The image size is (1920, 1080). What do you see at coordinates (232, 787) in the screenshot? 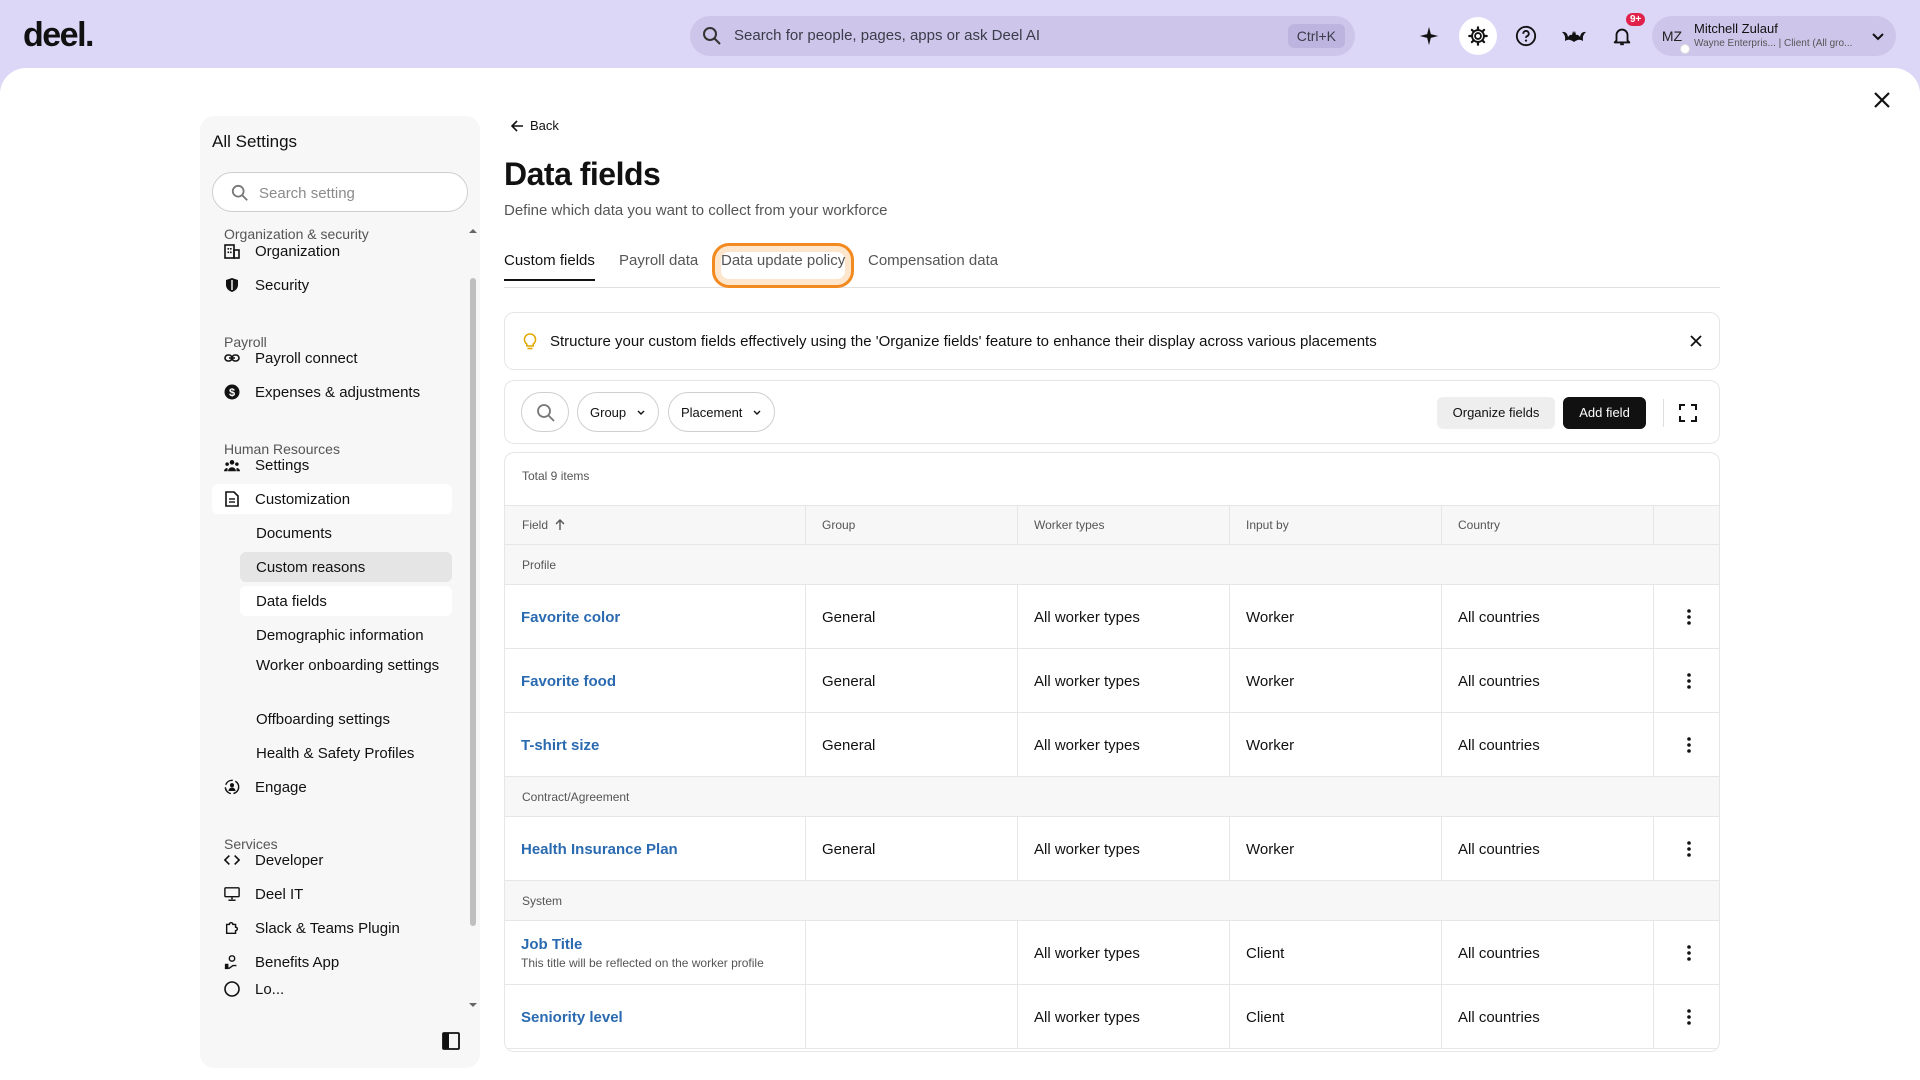
I see `engage-icon` at bounding box center [232, 787].